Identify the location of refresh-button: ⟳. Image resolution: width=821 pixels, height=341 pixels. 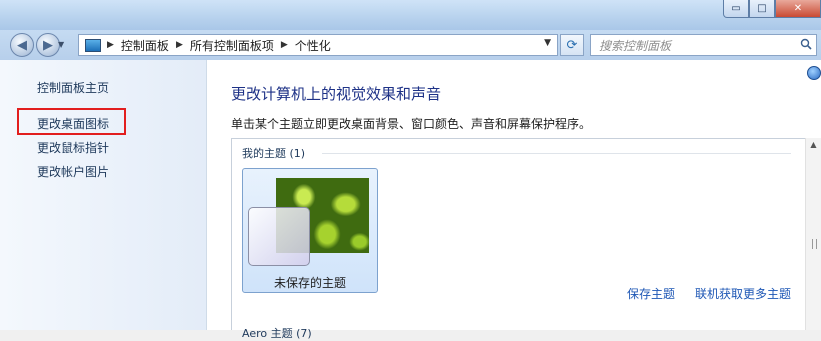
(572, 45).